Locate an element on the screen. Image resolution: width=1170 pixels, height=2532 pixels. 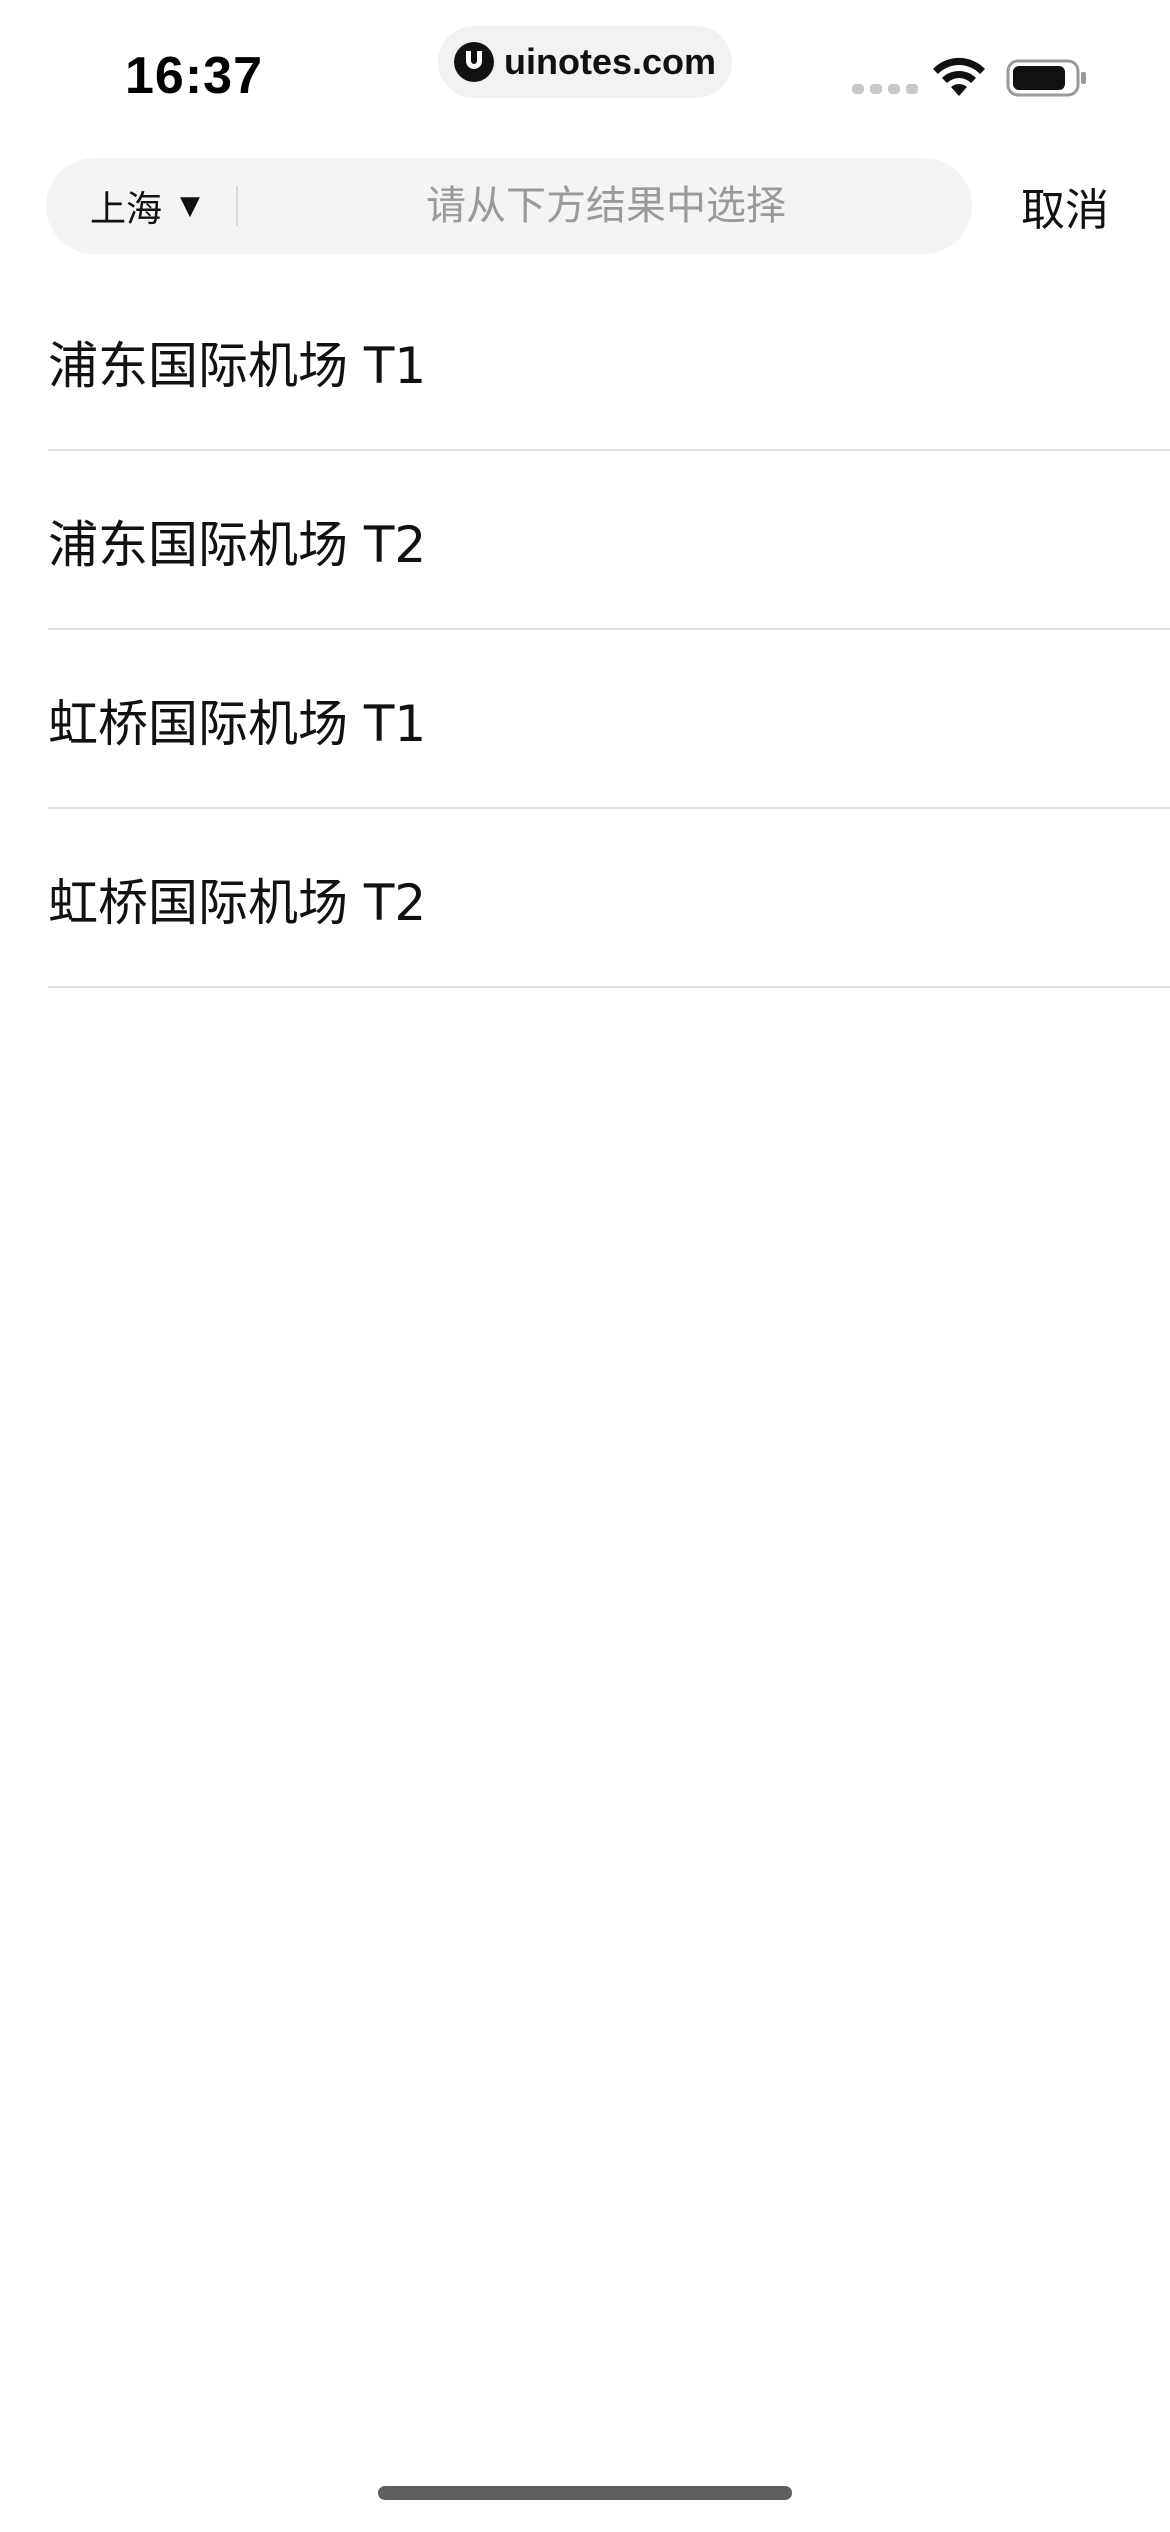
url-text: uinotes.com is located at coordinates (610, 61).